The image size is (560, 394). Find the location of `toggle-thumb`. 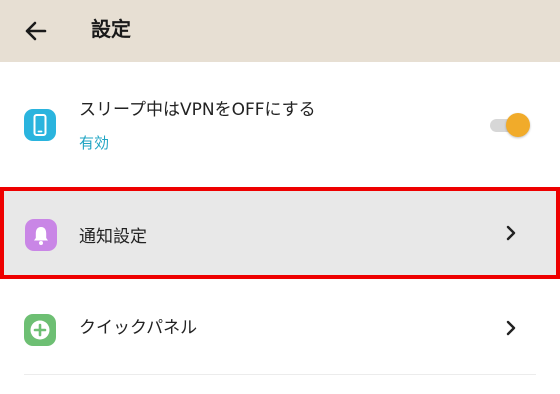

toggle-thumb is located at coordinates (518, 125).